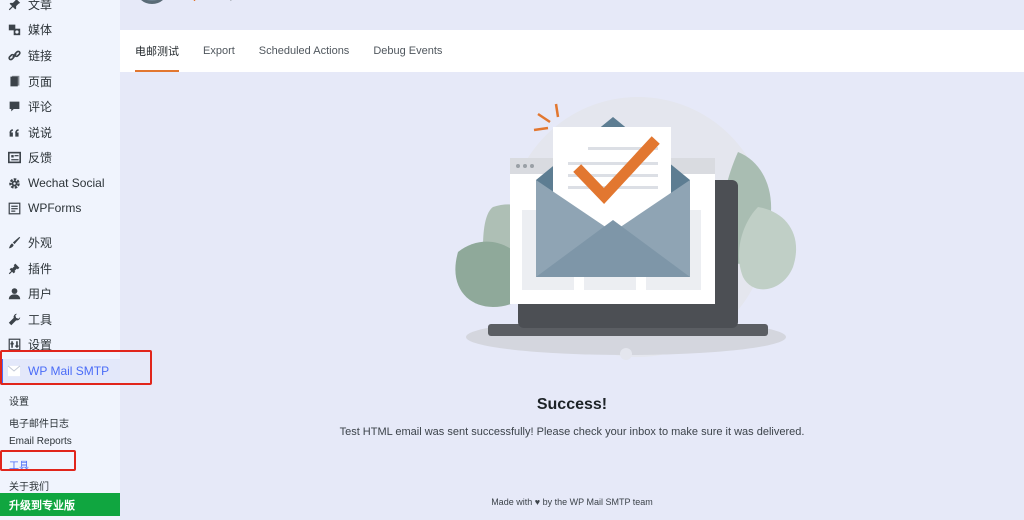  What do you see at coordinates (304, 51) in the screenshot?
I see `tab-scheduled-actions: Scheduled Actions` at bounding box center [304, 51].